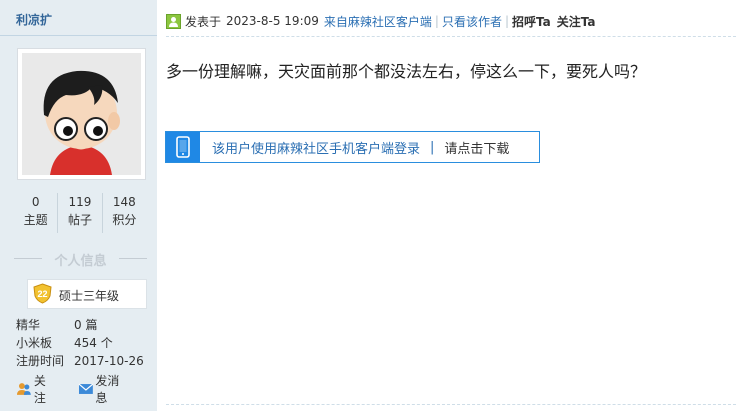 The image size is (736, 411). Describe the element at coordinates (576, 21) in the screenshot. I see `follow-ta-link: 关注Ta` at that location.